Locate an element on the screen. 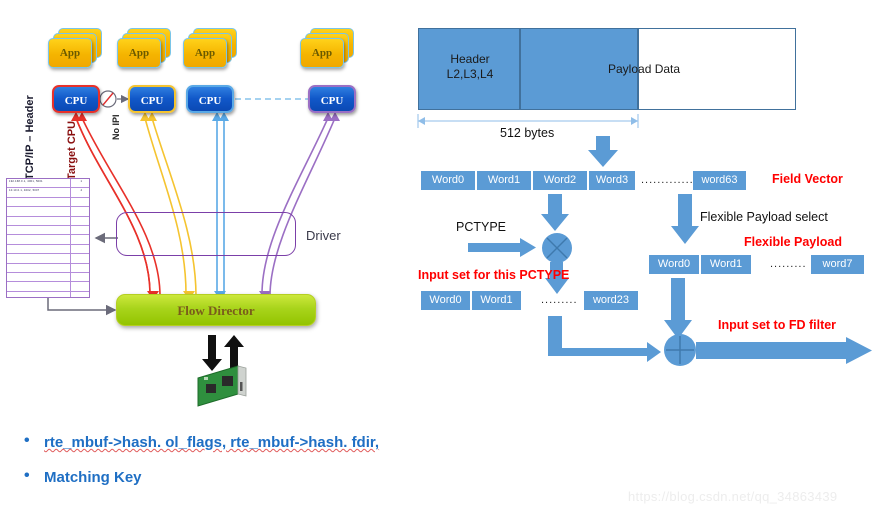 The width and height of the screenshot is (882, 520). bullet-item-1: Matching Key is located at coordinates (274, 476).